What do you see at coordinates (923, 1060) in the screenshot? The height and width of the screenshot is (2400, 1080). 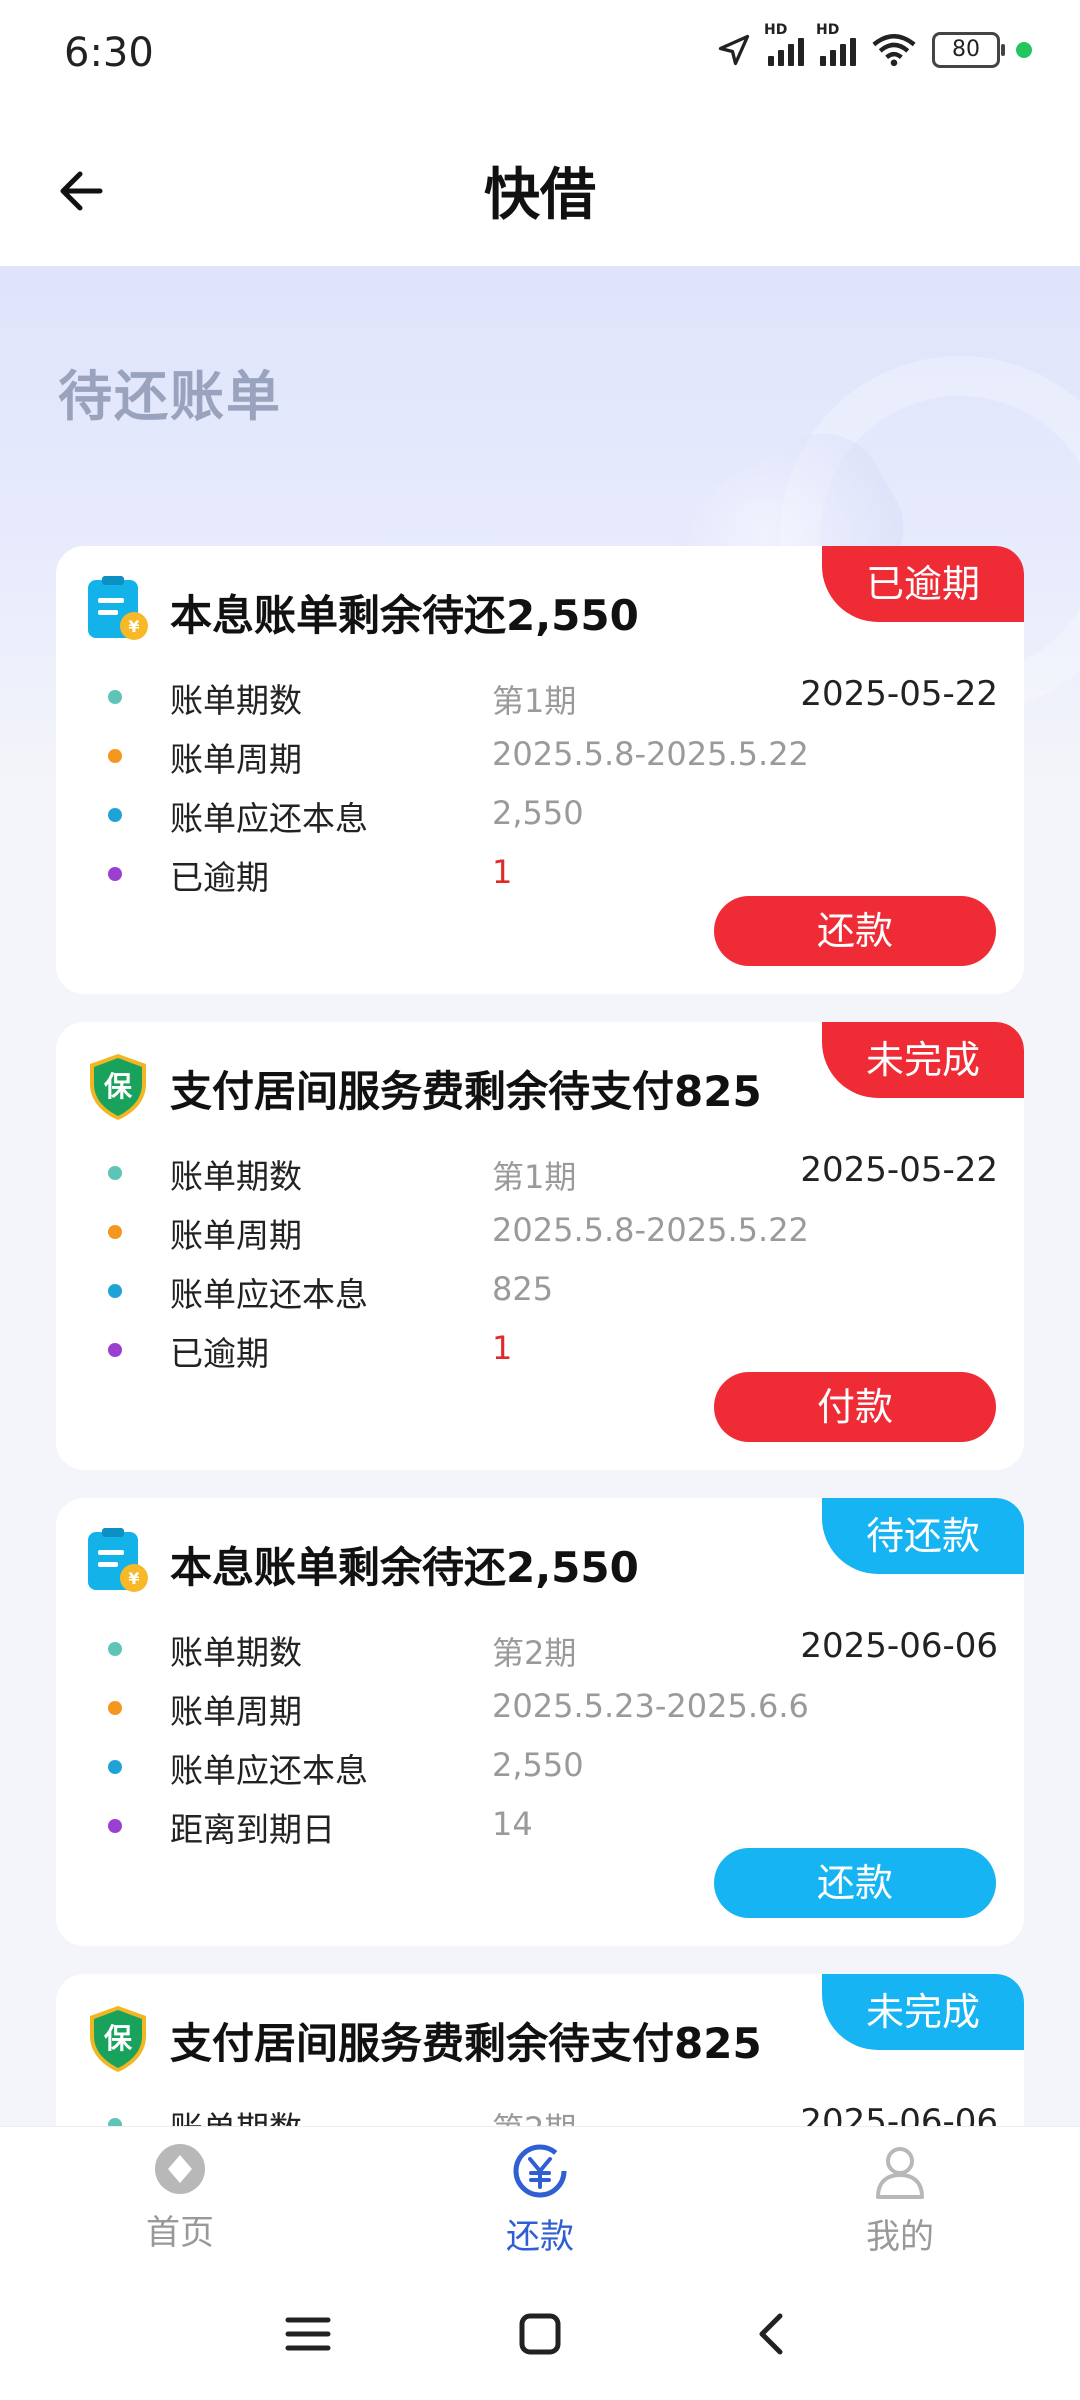 I see `status-badge: 未完成` at bounding box center [923, 1060].